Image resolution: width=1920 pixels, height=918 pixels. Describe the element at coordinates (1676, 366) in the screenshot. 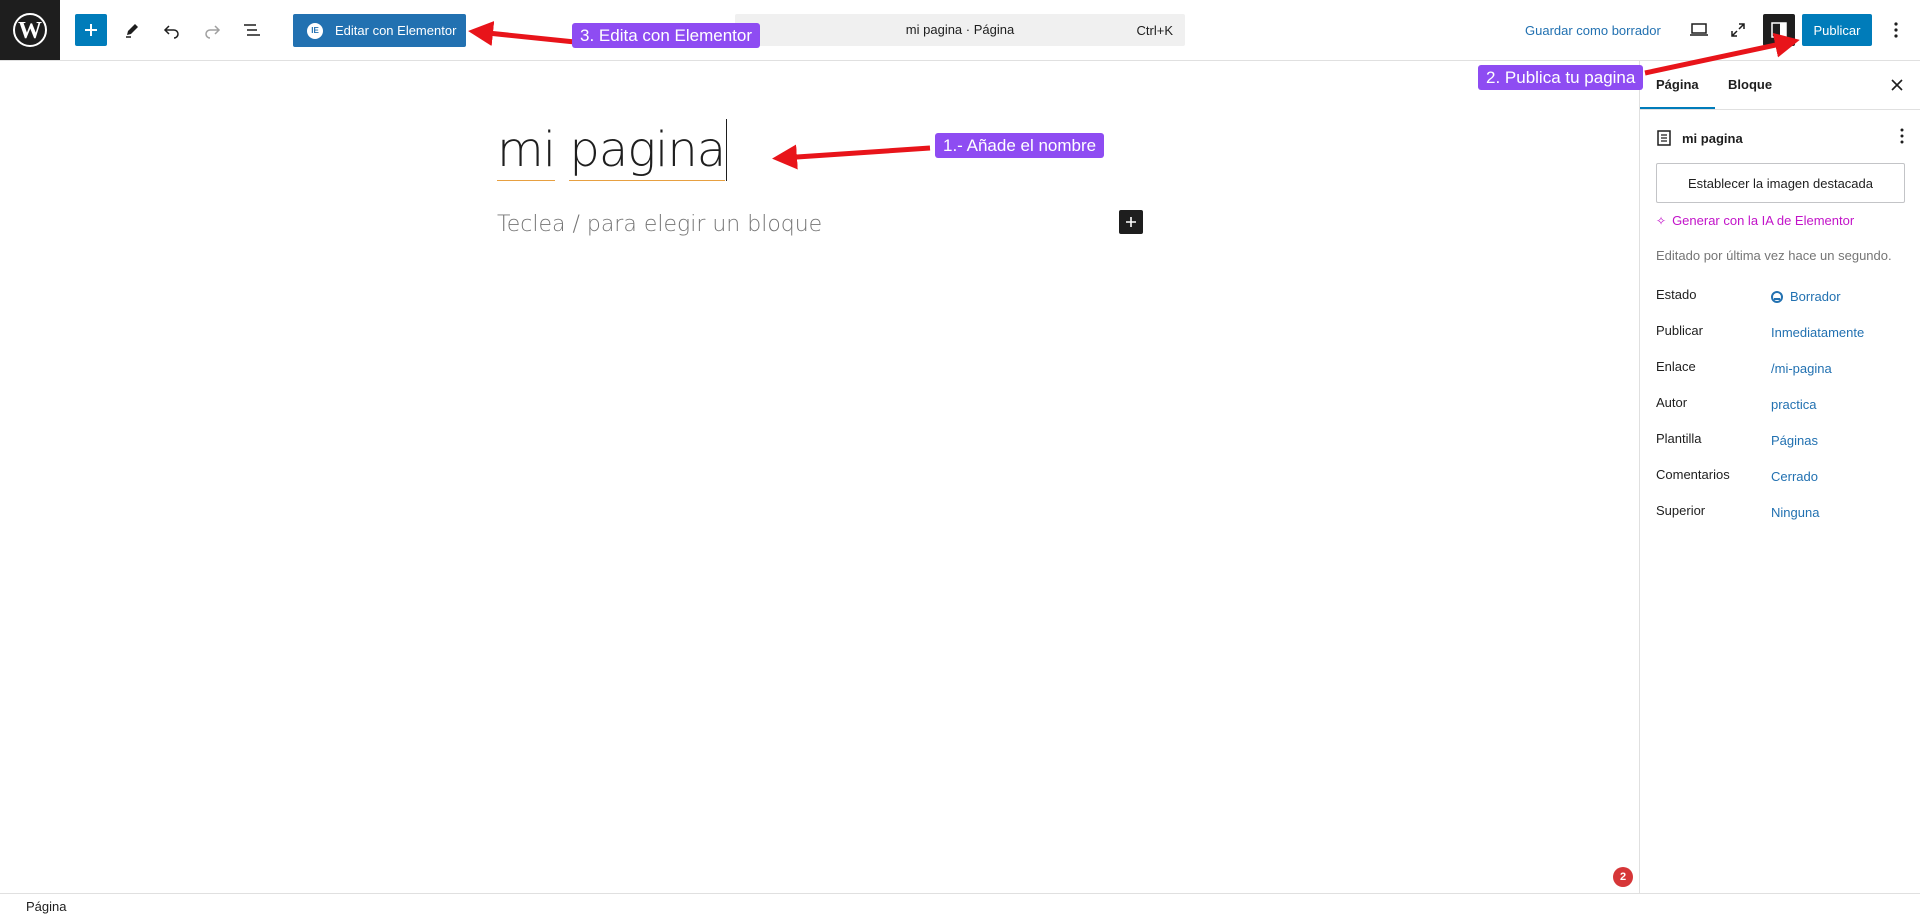

I see `meta-key: Enlace` at that location.